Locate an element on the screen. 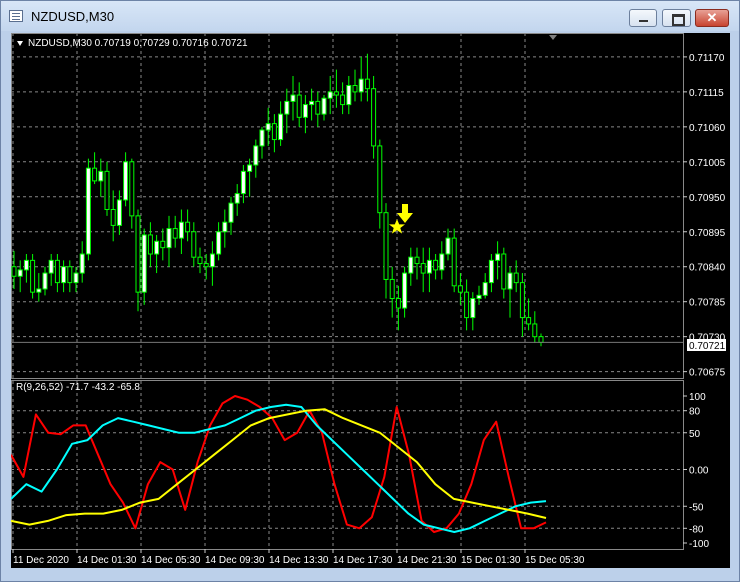  price-tick-label: 0.70785 is located at coordinates (707, 303).